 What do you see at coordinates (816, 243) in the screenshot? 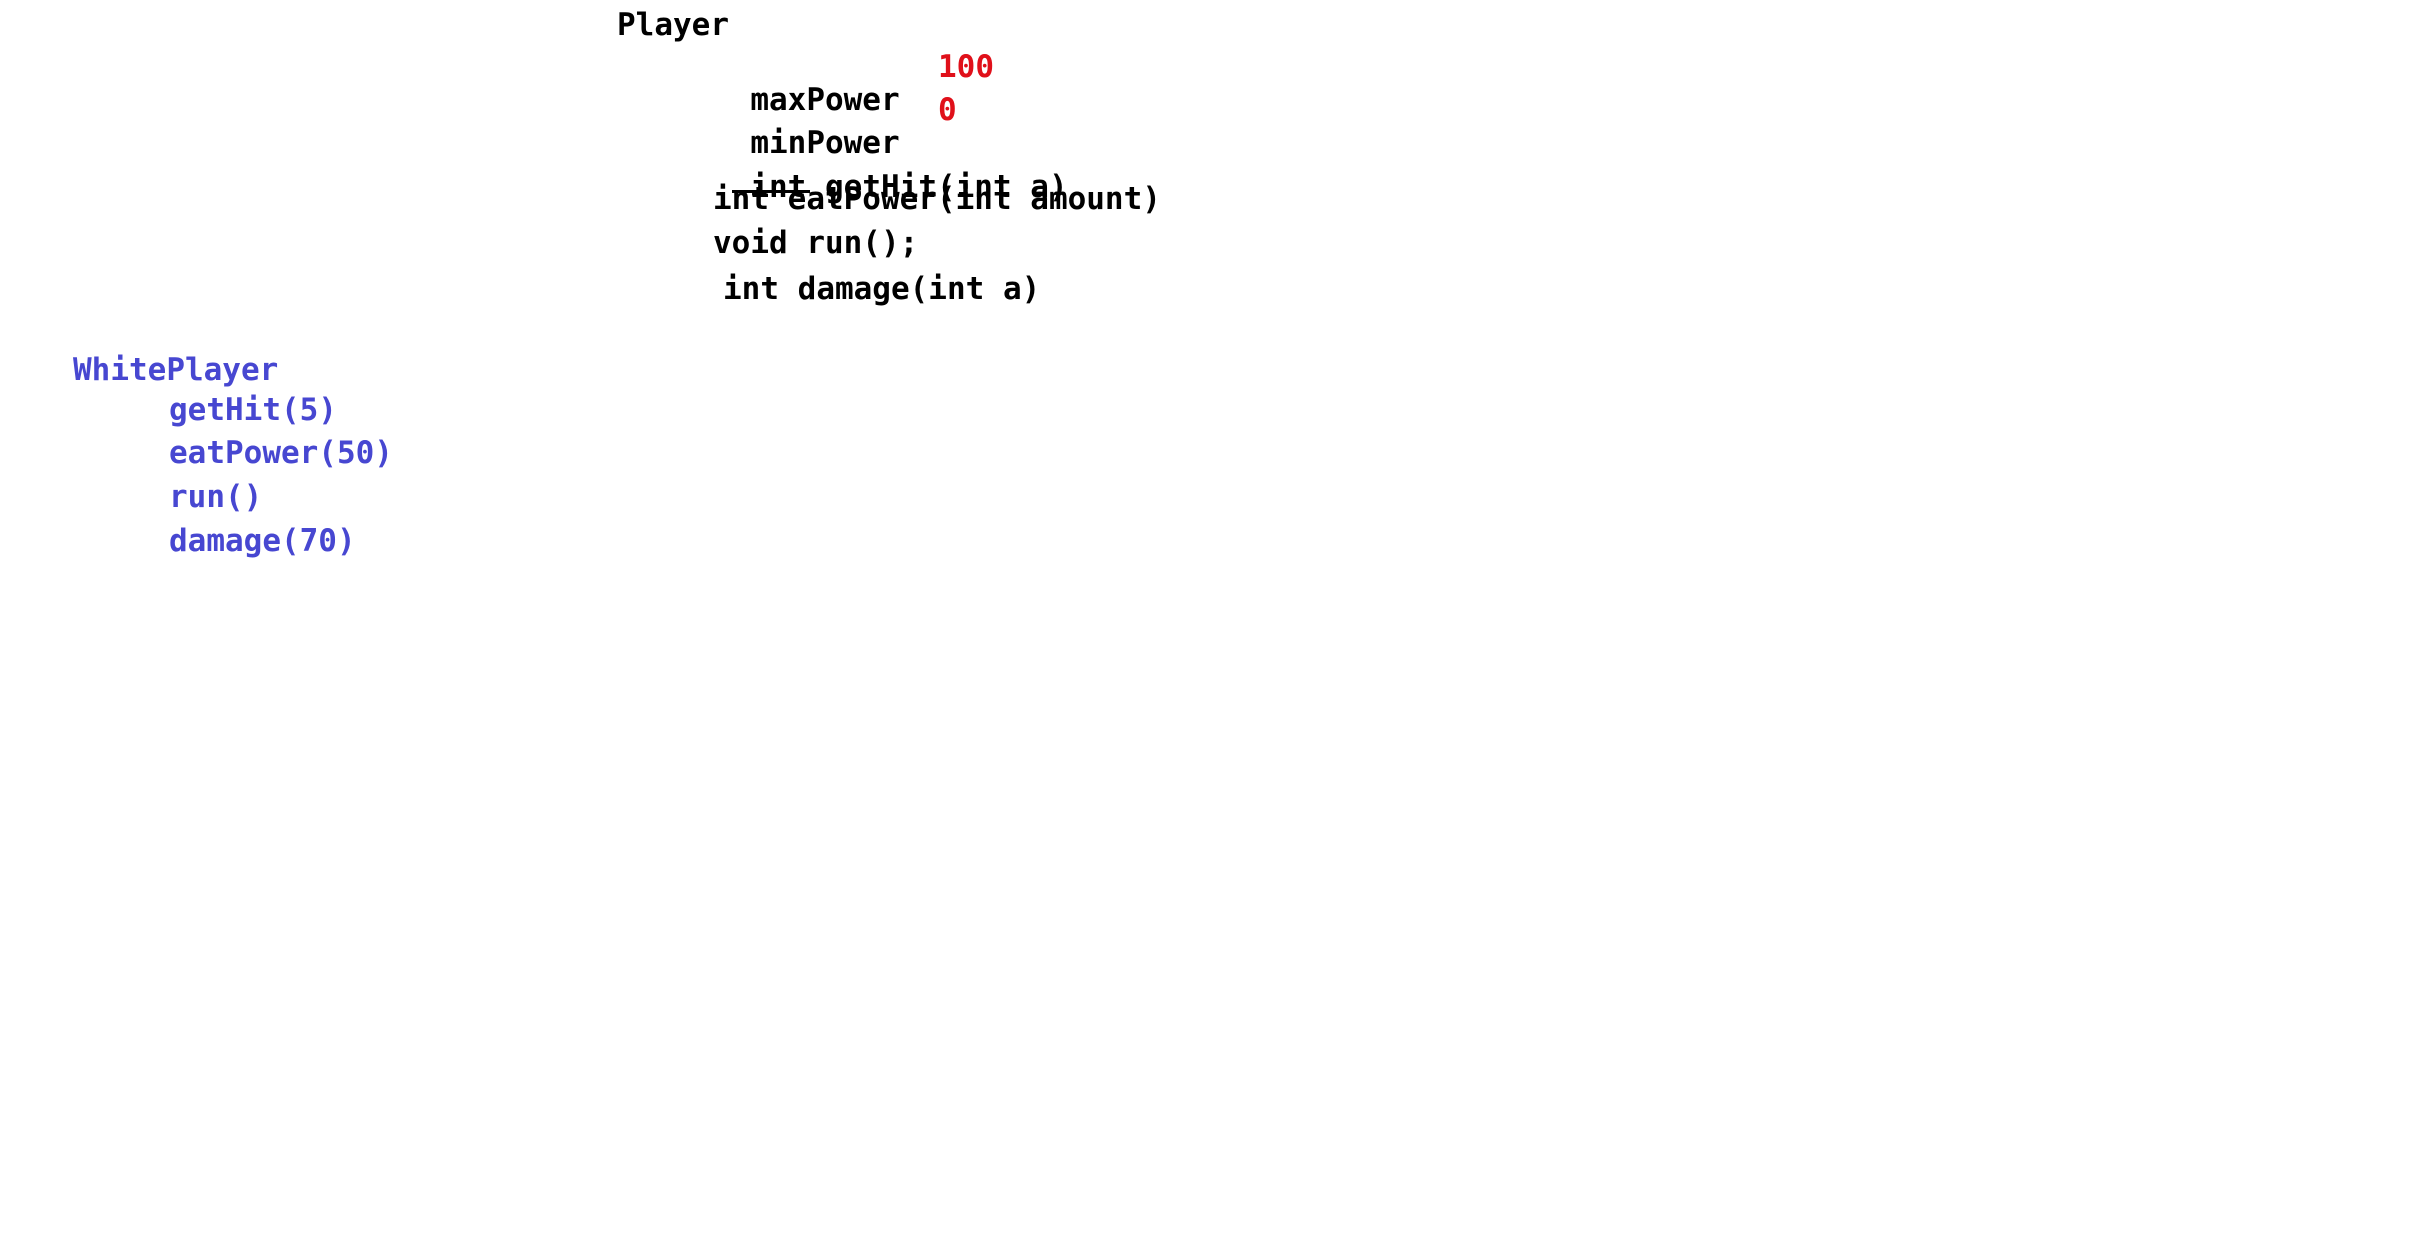
I see `method-run: void run();` at bounding box center [816, 243].